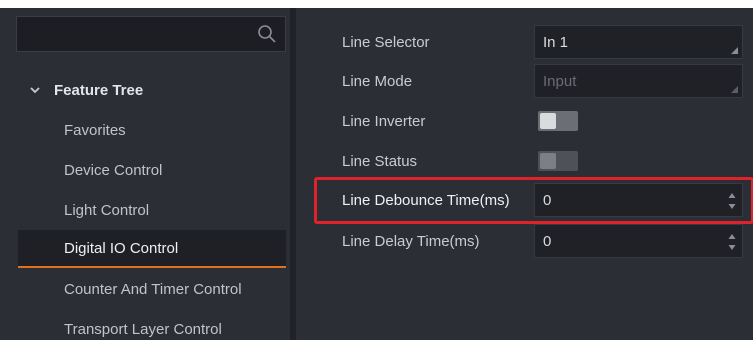 This screenshot has width=753, height=340. I want to click on tree-item-digital-io-control: Digital IO Control, so click(152, 249).